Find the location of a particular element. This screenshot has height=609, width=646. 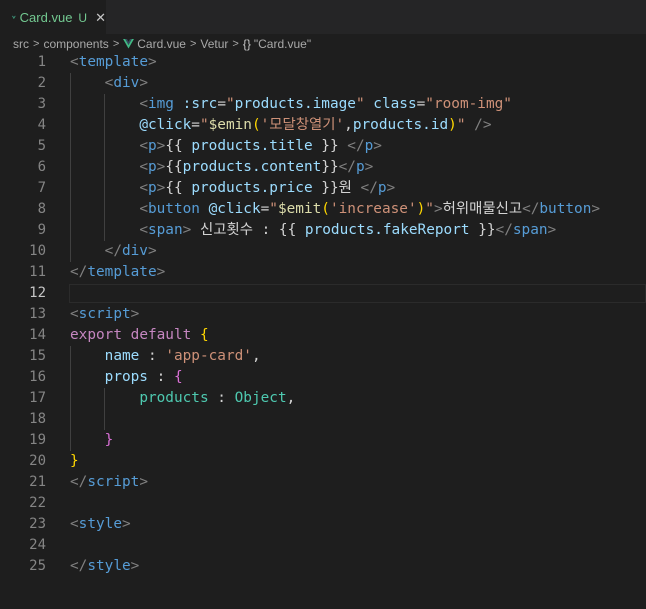

code-line: 24 is located at coordinates (323, 545).